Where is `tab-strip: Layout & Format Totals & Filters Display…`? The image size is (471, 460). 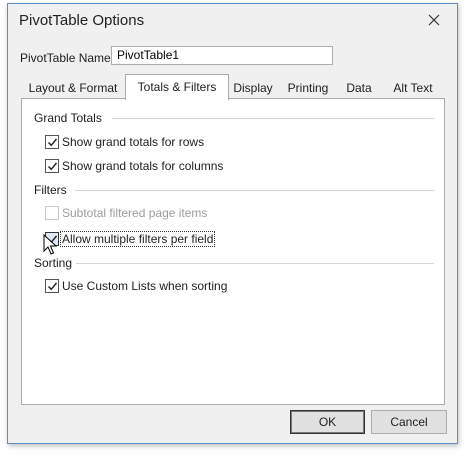 tab-strip: Layout & Format Totals & Filters Display… is located at coordinates (236, 87).